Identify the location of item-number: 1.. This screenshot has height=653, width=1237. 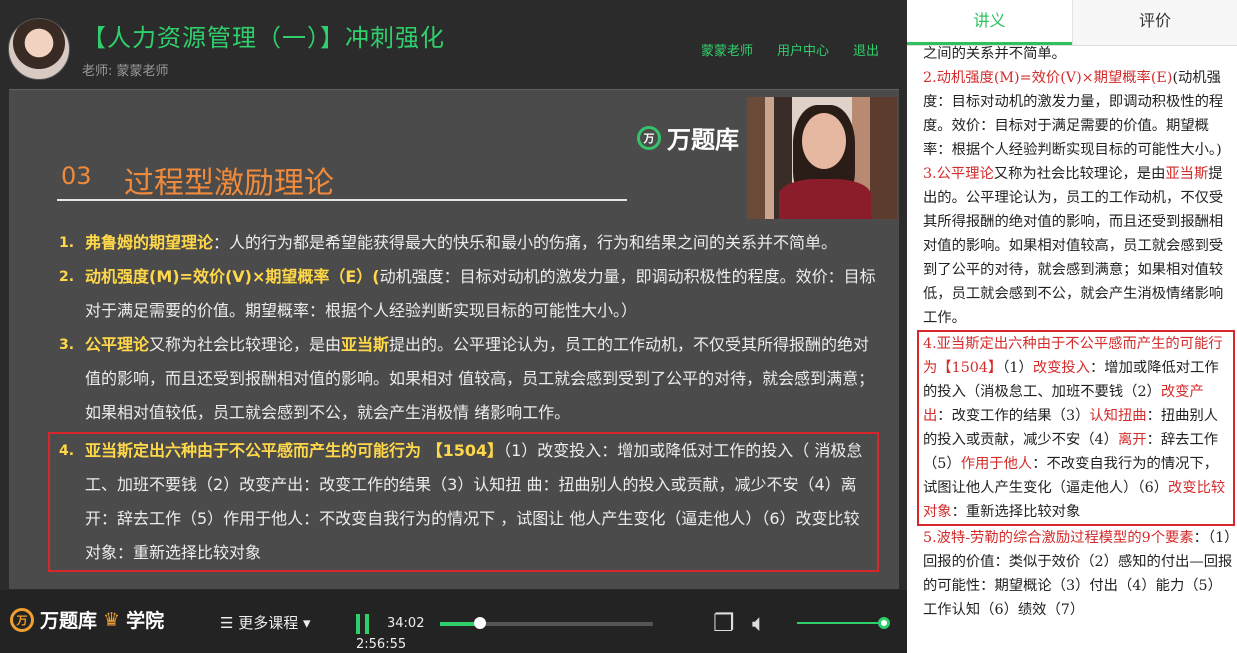
(67, 243).